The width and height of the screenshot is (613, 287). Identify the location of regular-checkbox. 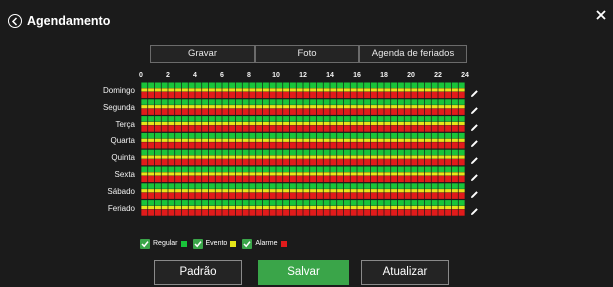
(145, 244).